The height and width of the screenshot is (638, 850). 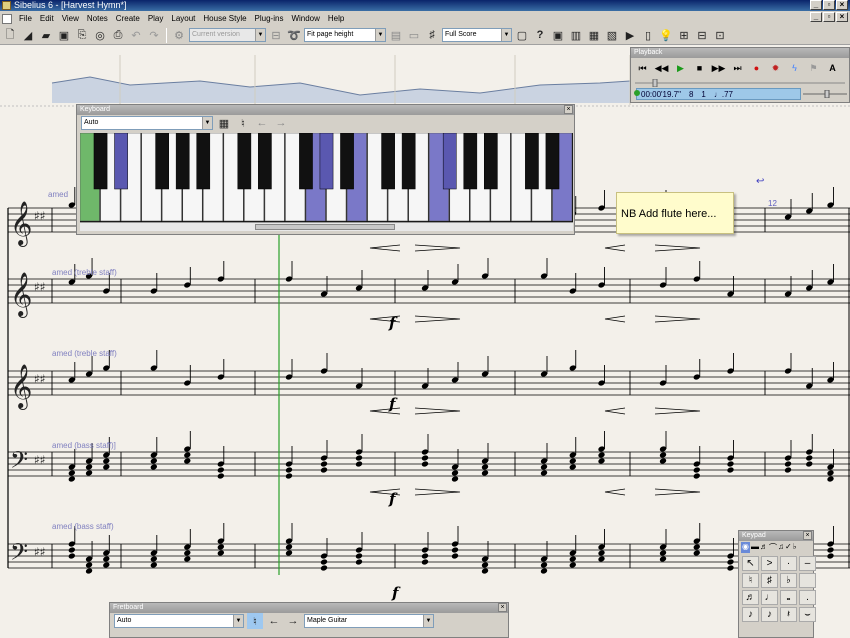 What do you see at coordinates (842, 5) in the screenshot?
I see `close-button: ×` at bounding box center [842, 5].